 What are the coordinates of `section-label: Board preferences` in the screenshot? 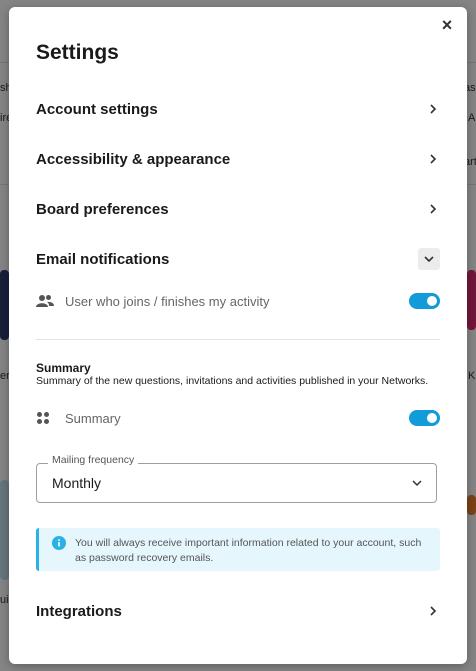 It's located at (102, 209).